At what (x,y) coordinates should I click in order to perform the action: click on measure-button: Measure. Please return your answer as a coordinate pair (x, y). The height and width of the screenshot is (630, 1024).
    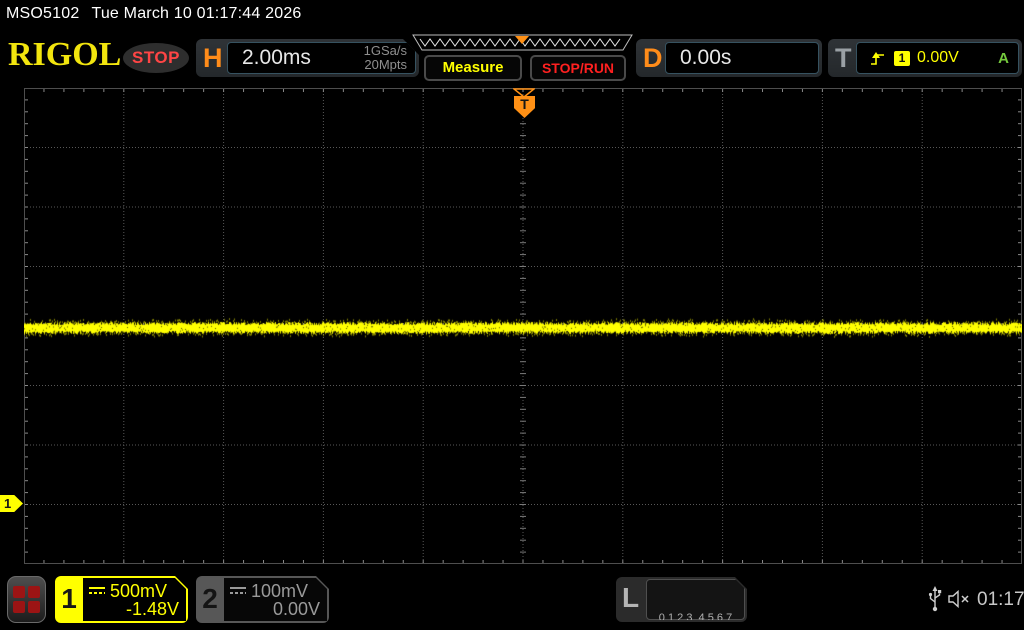
    Looking at the image, I should click on (473, 68).